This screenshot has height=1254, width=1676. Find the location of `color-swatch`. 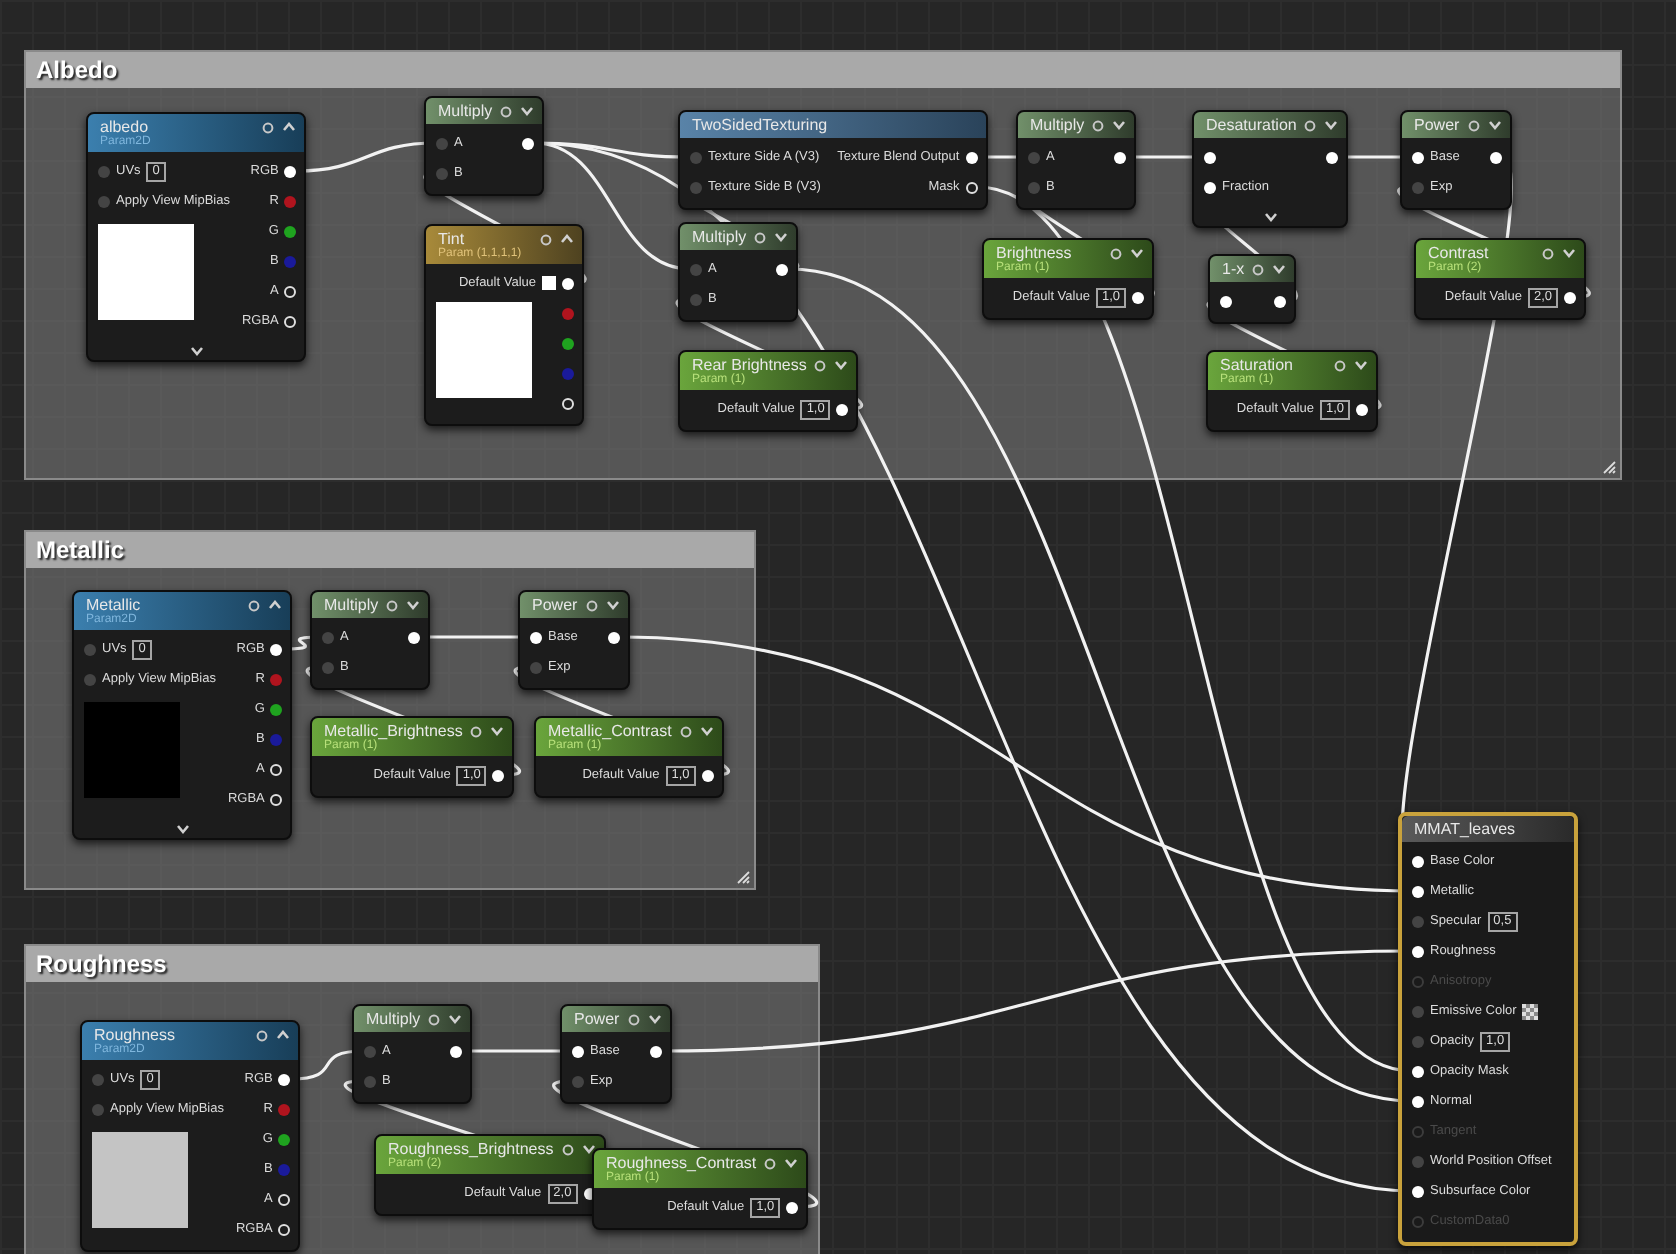

color-swatch is located at coordinates (549, 283).